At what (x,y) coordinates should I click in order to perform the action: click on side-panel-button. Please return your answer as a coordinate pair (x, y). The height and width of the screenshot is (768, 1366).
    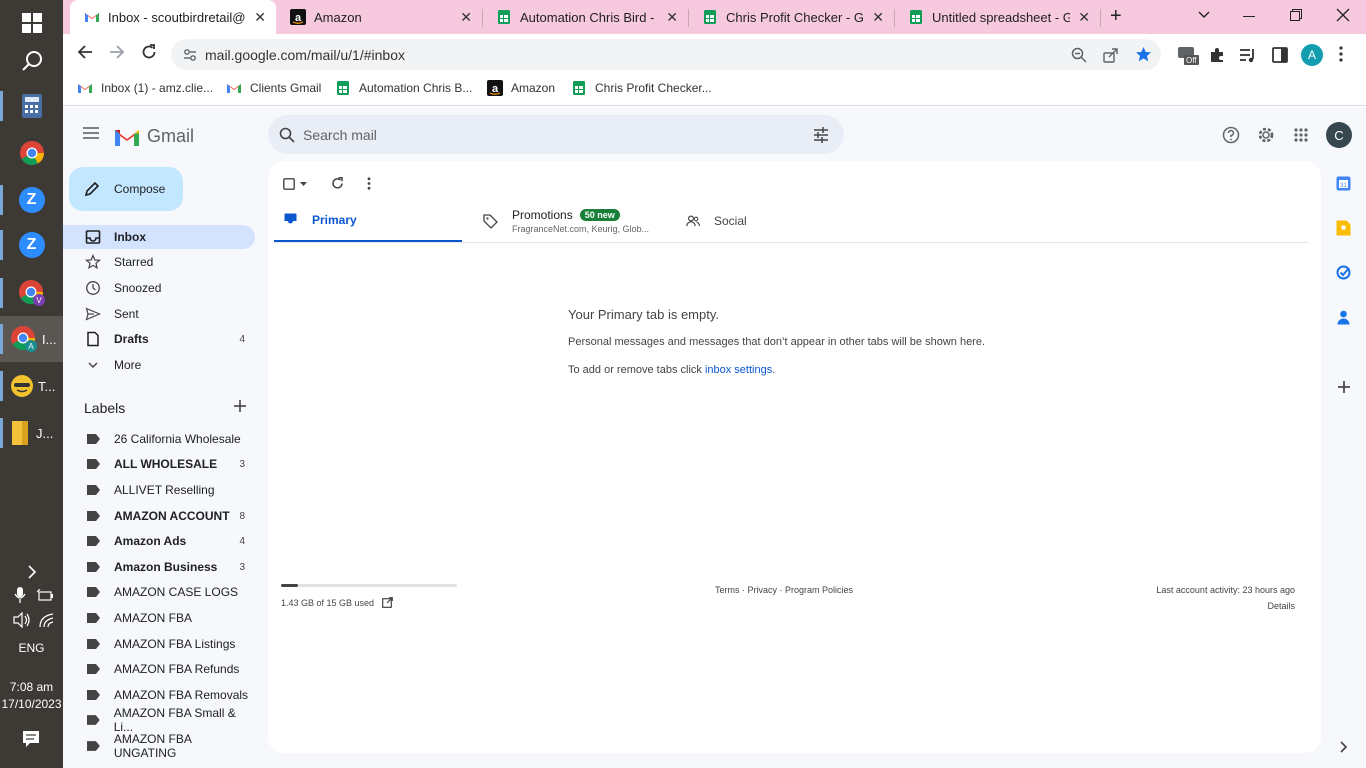
    Looking at the image, I should click on (1280, 55).